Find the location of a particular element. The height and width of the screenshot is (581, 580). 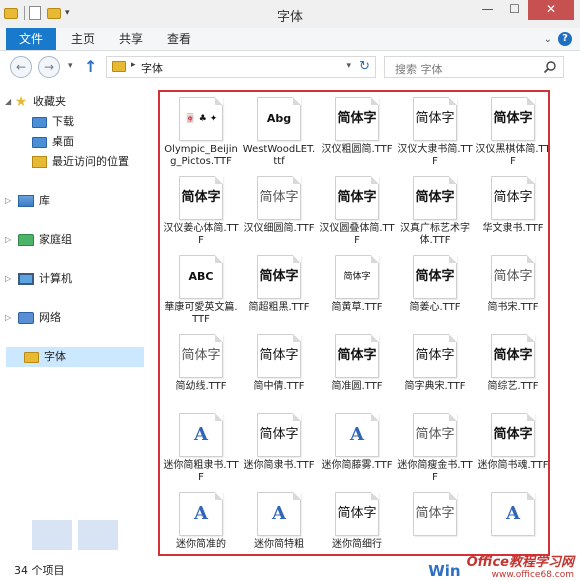

address-dropdown-icon: ▾ is located at coordinates (348, 66).